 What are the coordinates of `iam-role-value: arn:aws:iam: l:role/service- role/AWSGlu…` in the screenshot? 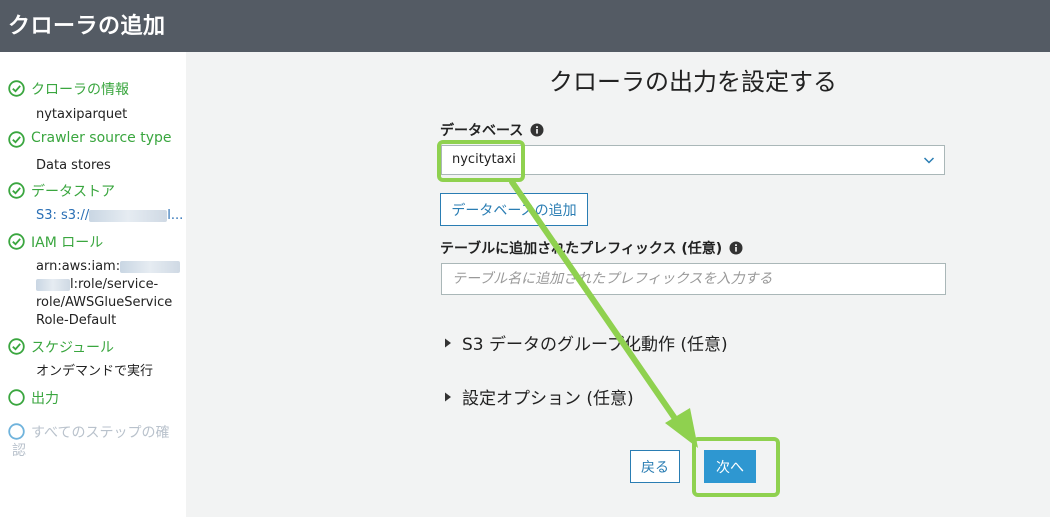 It's located at (108, 294).